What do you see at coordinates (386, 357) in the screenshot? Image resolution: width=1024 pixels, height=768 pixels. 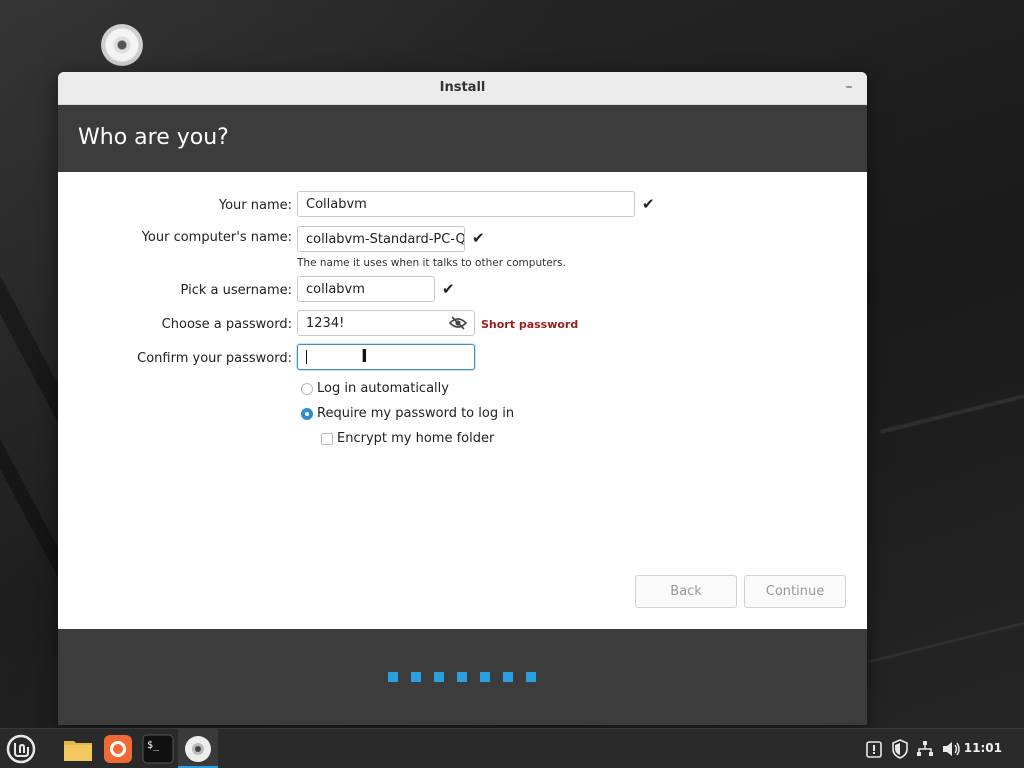 I see `confirm-password-input` at bounding box center [386, 357].